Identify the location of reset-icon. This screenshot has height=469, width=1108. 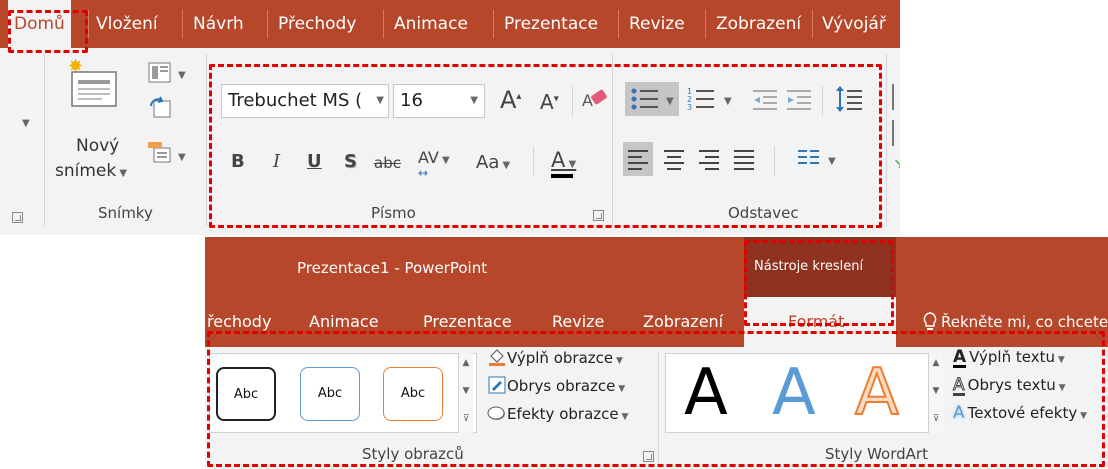
(160, 108).